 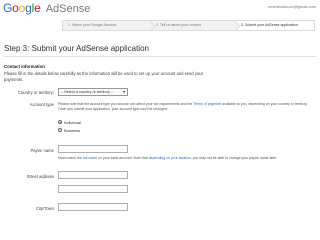 What do you see at coordinates (68, 9) in the screenshot?
I see `logo-product-text: AdSense` at bounding box center [68, 9].